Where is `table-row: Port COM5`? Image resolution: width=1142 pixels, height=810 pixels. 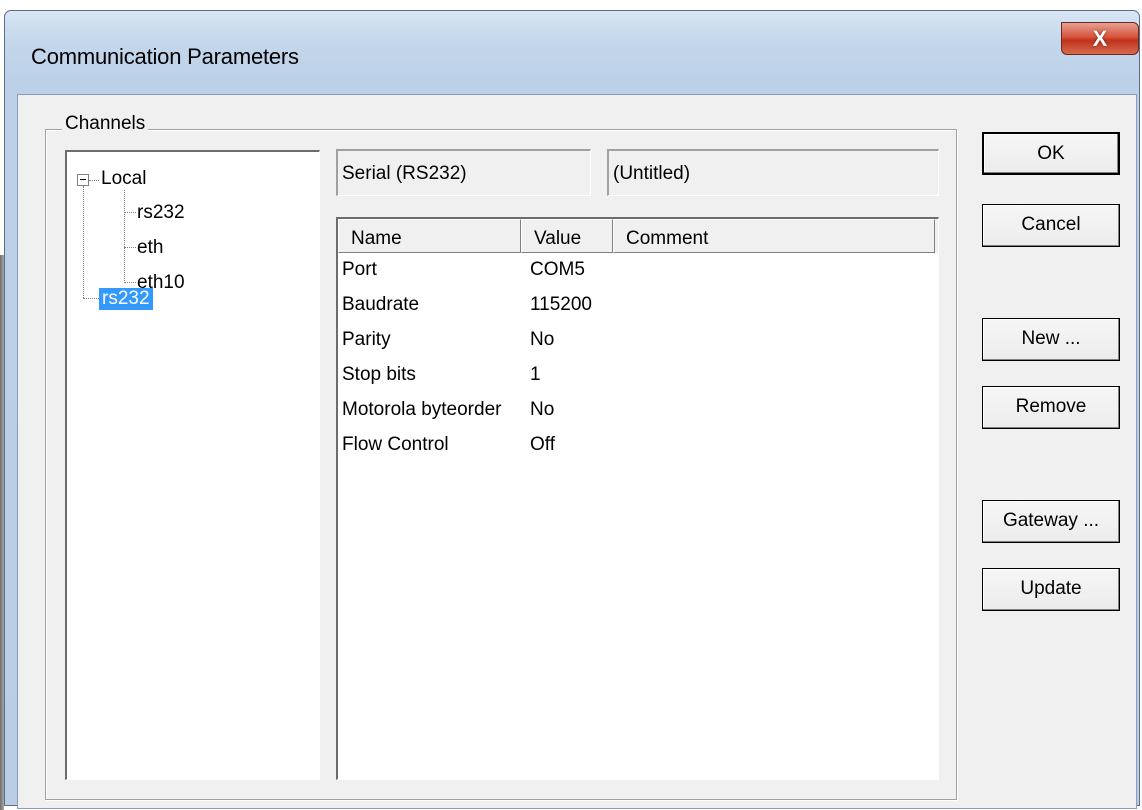 table-row: Port COM5 is located at coordinates (638, 270).